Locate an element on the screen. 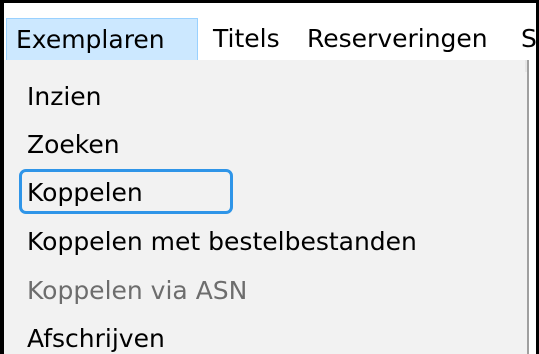 The image size is (539, 354). menu-item-koppelen-via-asn: Koppelen via ASN is located at coordinates (137, 291).